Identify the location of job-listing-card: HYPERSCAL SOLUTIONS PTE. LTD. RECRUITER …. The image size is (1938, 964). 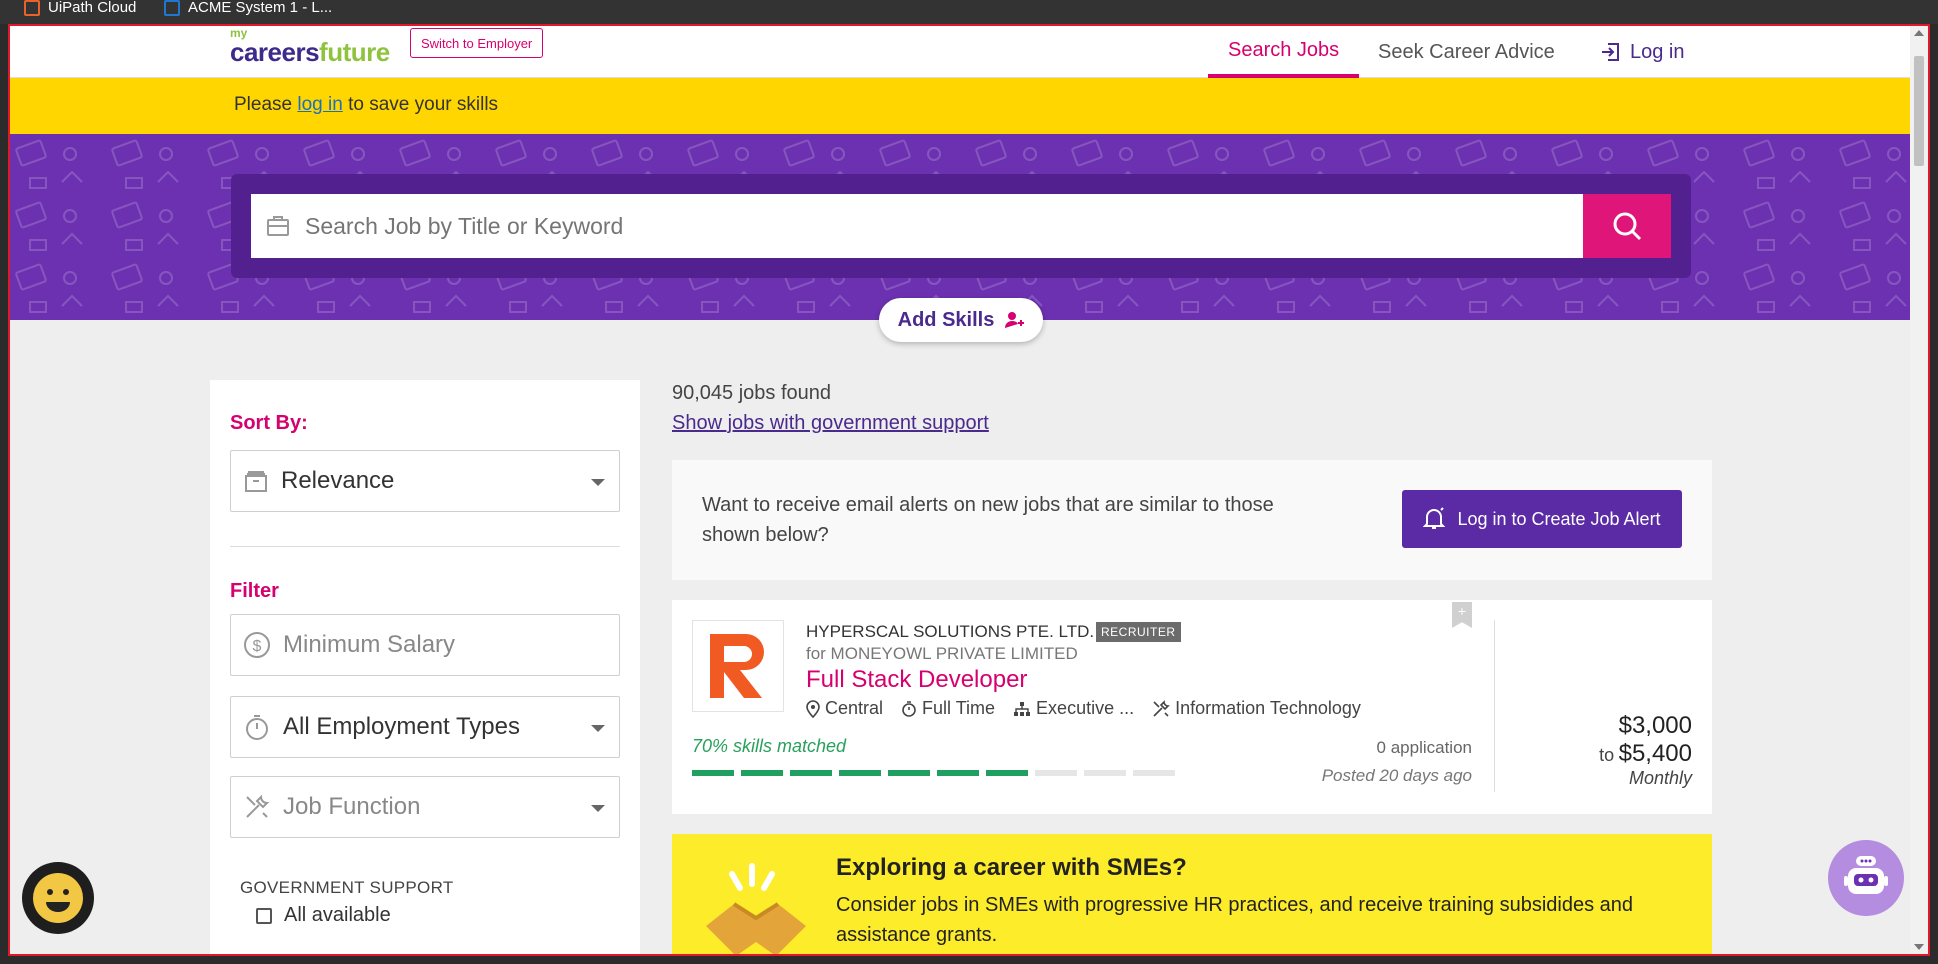
(1192, 707).